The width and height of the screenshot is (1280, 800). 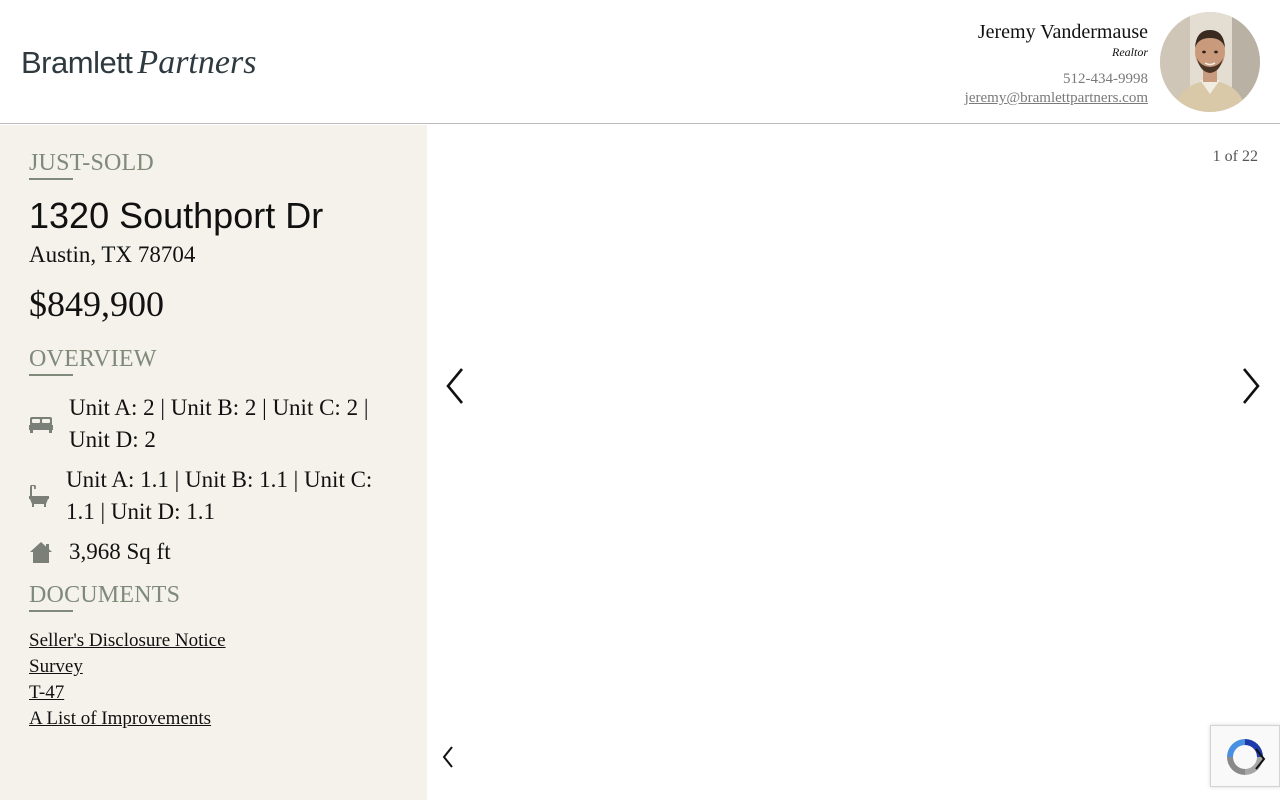 What do you see at coordinates (49, 552) in the screenshot?
I see `home-icon` at bounding box center [49, 552].